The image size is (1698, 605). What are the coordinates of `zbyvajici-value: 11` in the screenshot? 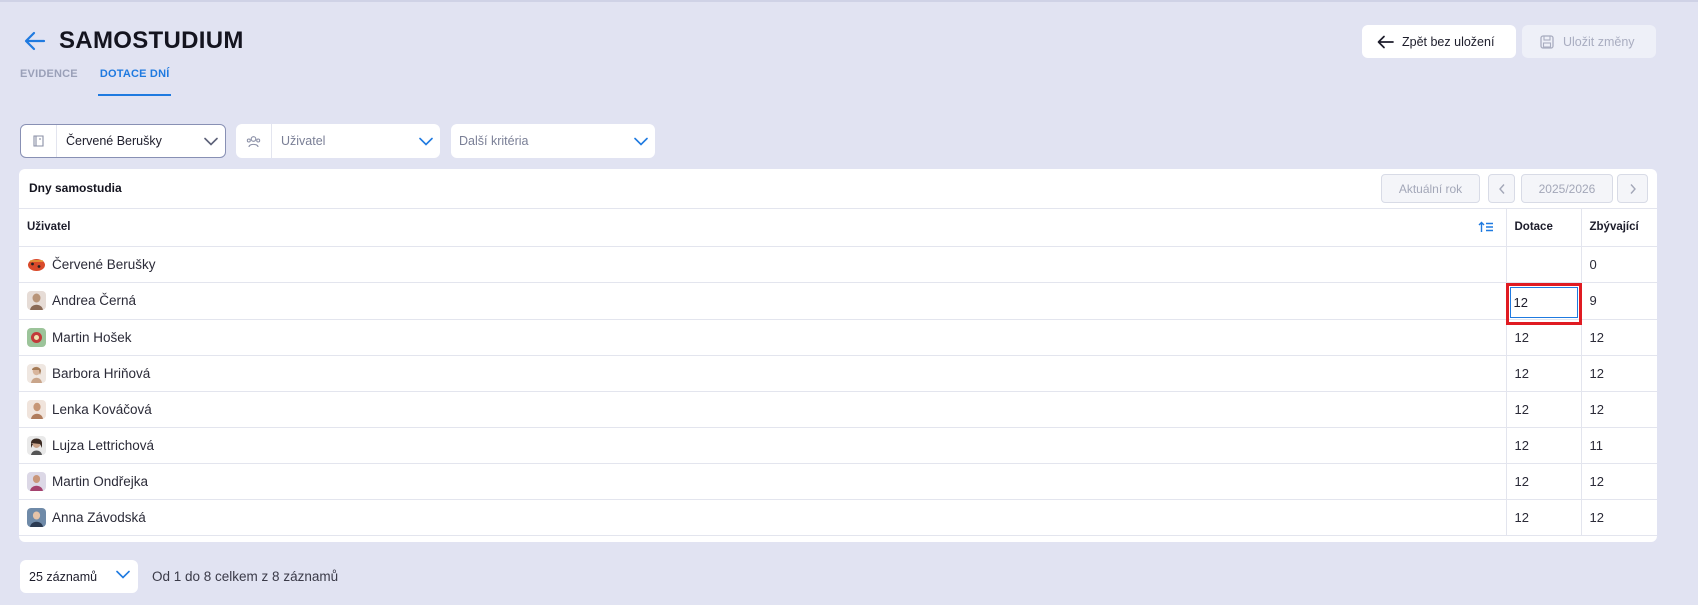 It's located at (1596, 445).